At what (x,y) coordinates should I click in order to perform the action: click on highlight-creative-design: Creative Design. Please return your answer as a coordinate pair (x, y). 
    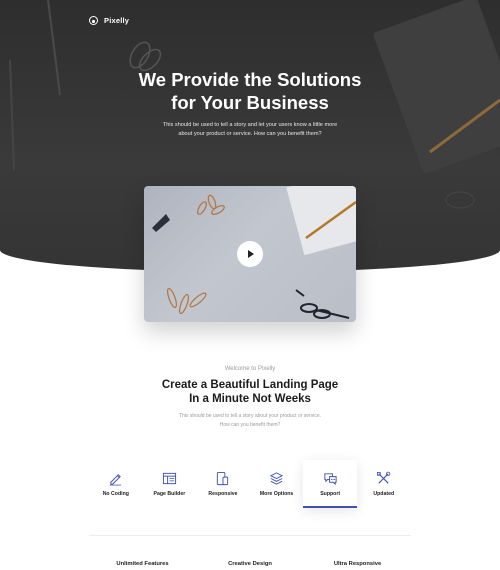
    Looking at the image, I should click on (250, 564).